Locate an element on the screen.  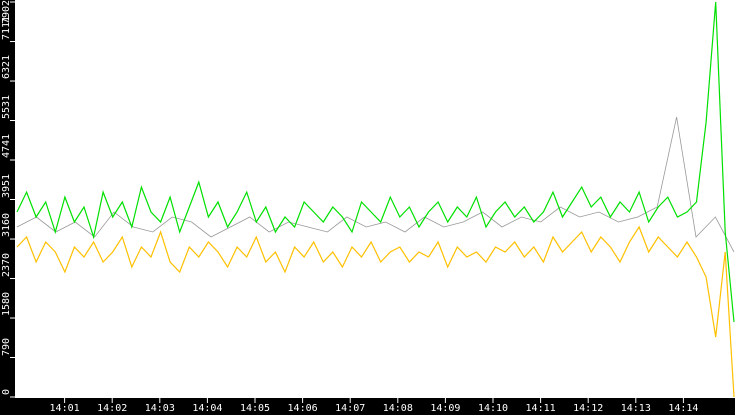
x-tick-label: 14:09 is located at coordinates (445, 408).